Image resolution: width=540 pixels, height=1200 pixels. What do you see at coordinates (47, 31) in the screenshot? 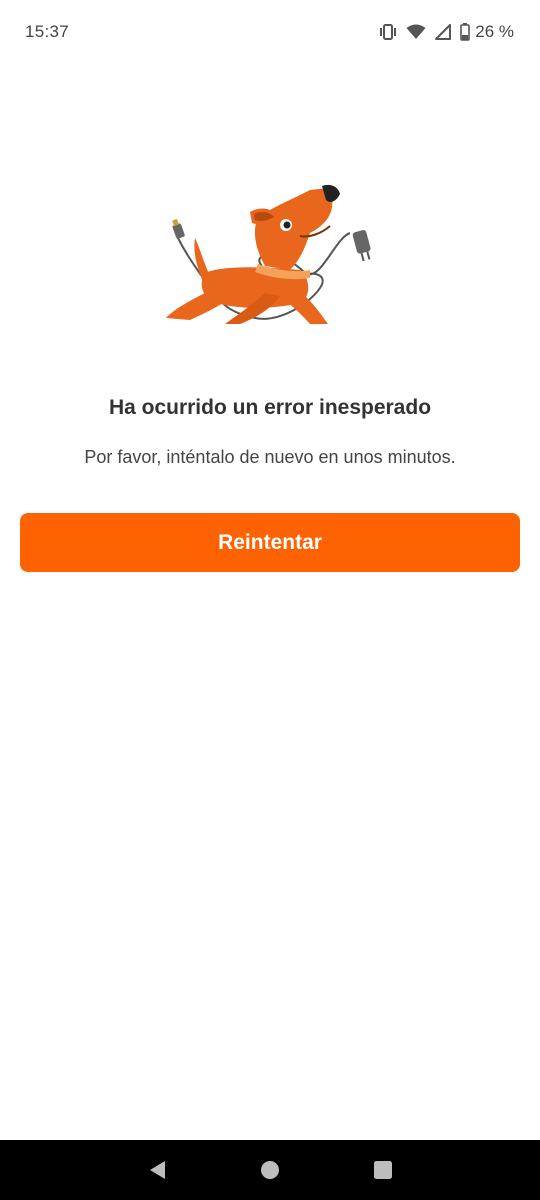
I see `status-time: 15:37` at bounding box center [47, 31].